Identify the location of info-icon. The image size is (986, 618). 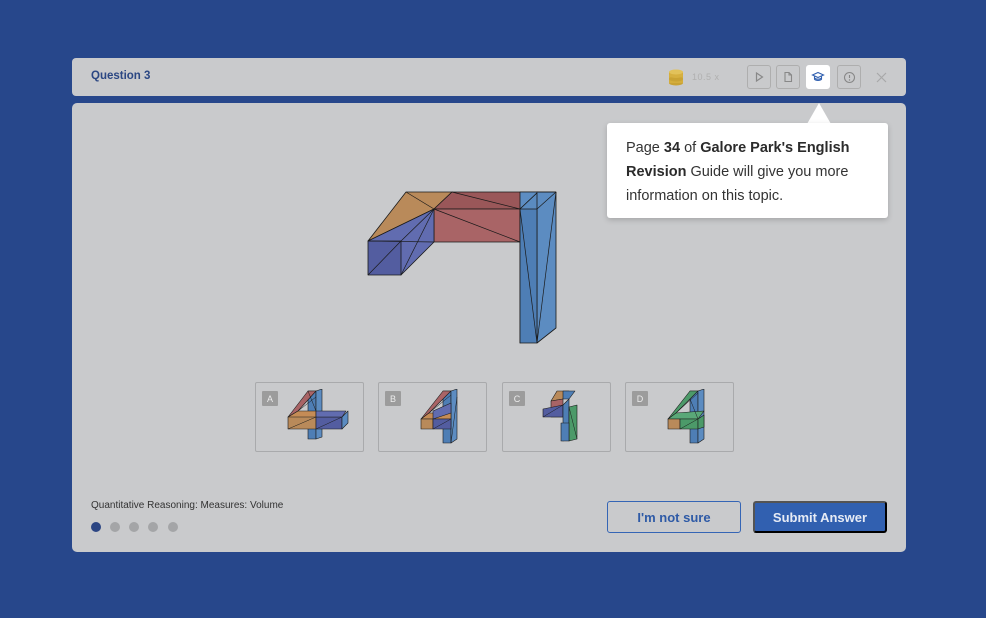
(849, 77).